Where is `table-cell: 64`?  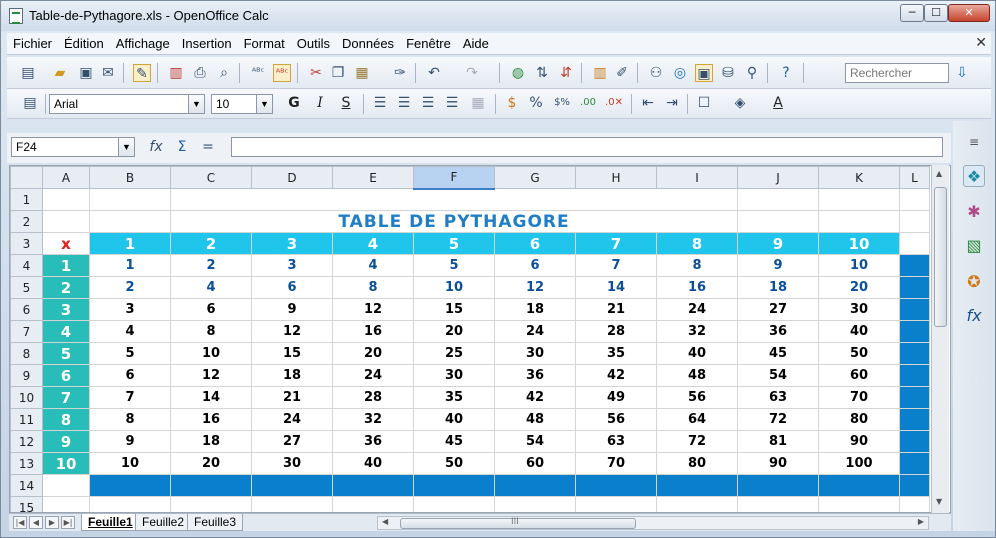 table-cell: 64 is located at coordinates (697, 419).